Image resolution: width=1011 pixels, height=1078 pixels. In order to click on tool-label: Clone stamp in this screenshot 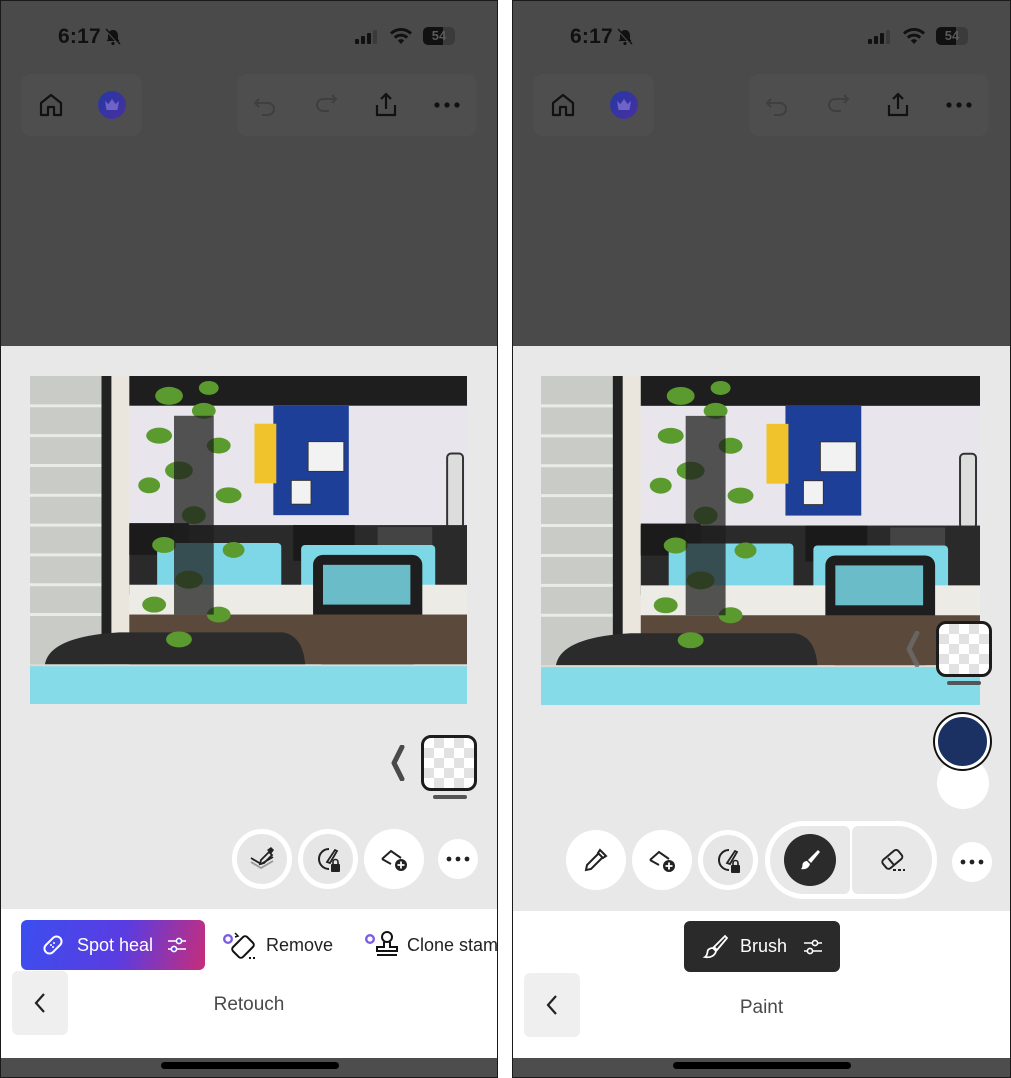, I will do `click(452, 944)`.